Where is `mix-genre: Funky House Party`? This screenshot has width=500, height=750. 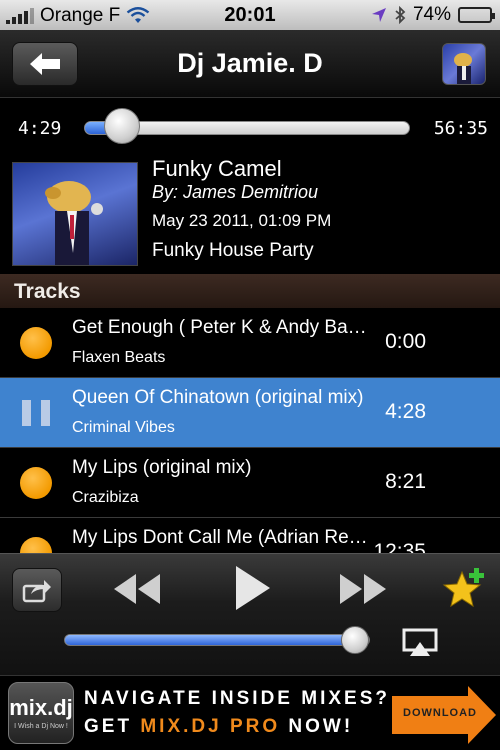
mix-genre: Funky House Party is located at coordinates (233, 250).